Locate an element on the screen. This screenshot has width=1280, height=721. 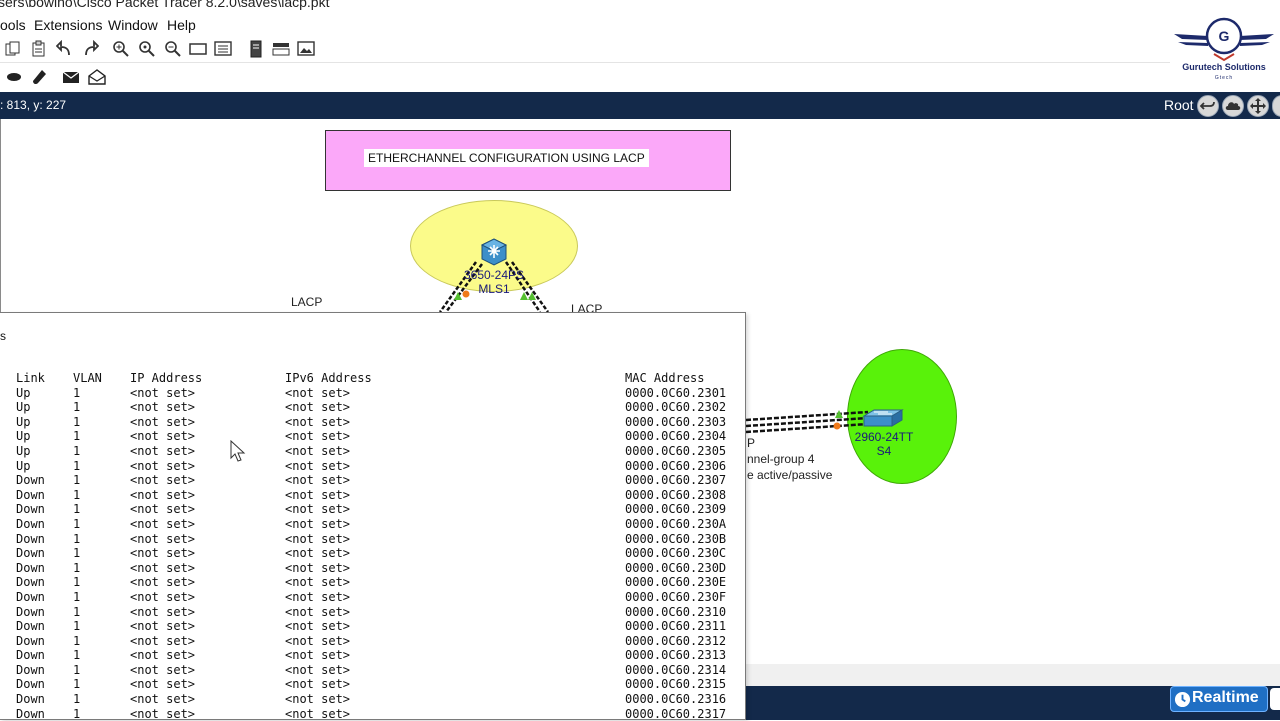
cell-mac: 0000.0C60.2302 is located at coordinates (676, 407).